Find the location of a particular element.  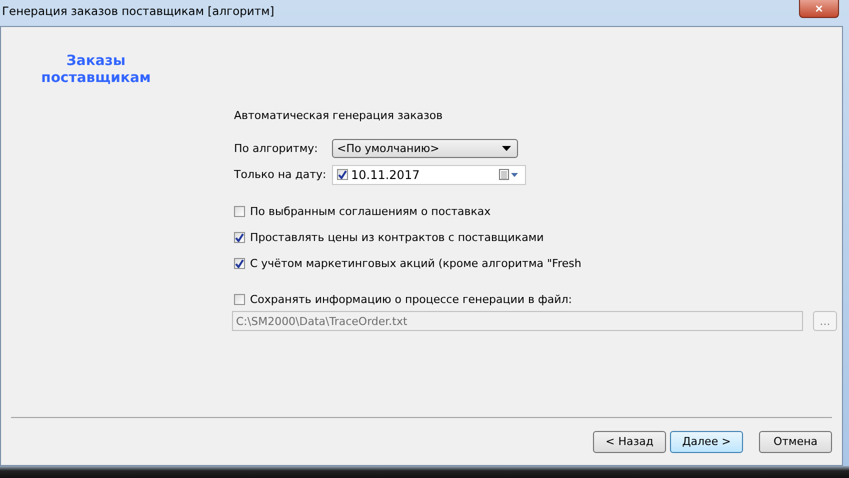

window-title: Генерация заказов поставщикам [алгоритм] is located at coordinates (138, 11).